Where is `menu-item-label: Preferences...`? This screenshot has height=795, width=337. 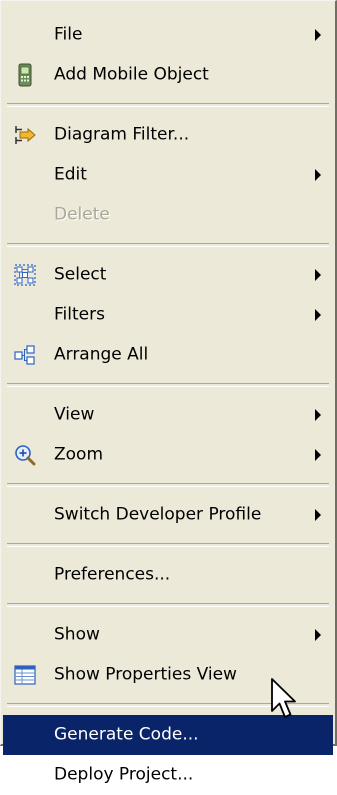 menu-item-label: Preferences... is located at coordinates (112, 574).